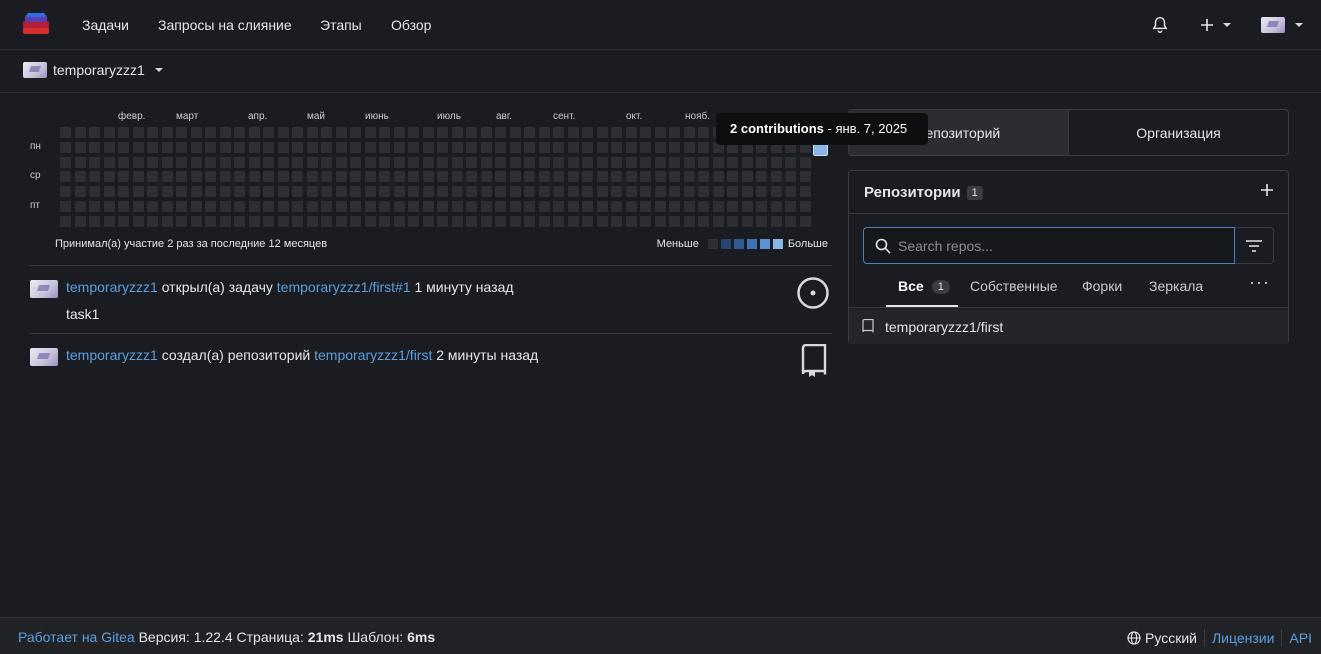  I want to click on tab-owned: Собственные, so click(1014, 286).